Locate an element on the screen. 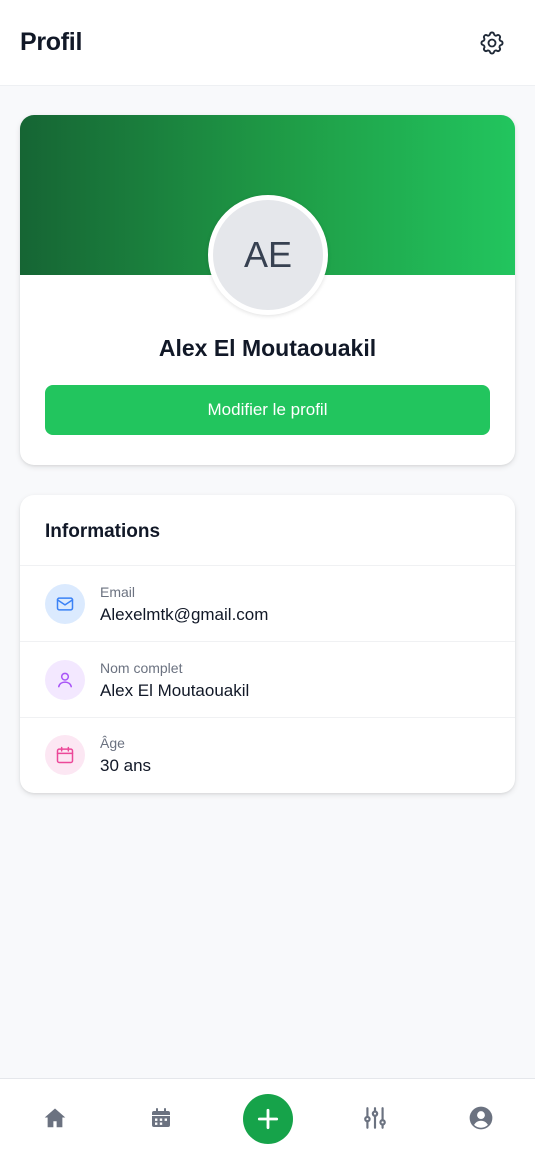 Image resolution: width=535 pixels, height=1157 pixels. user-icon is located at coordinates (65, 680).